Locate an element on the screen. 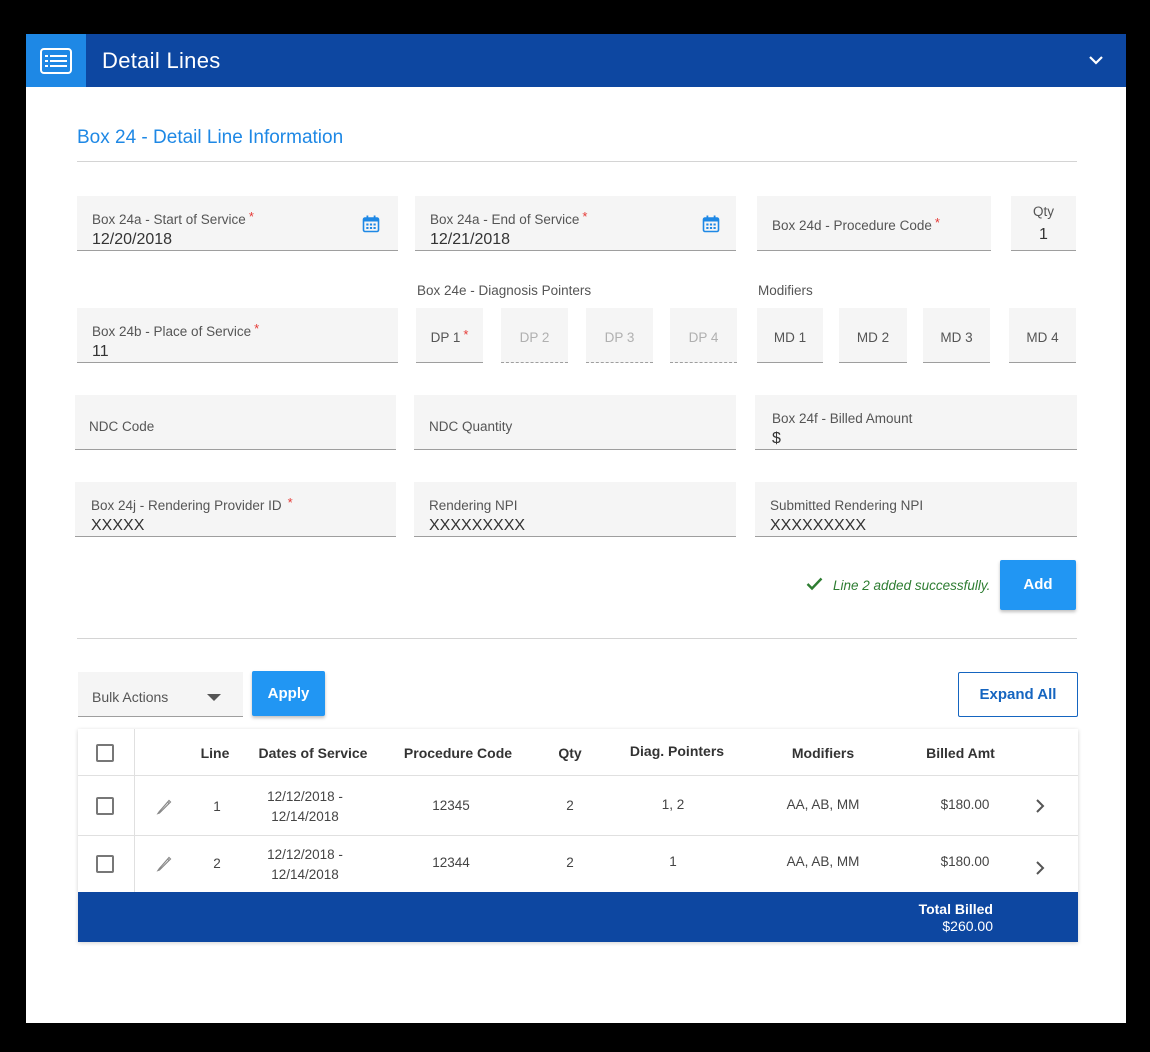 The image size is (1150, 1052). md4-field: MD 4 is located at coordinates (1042, 335).